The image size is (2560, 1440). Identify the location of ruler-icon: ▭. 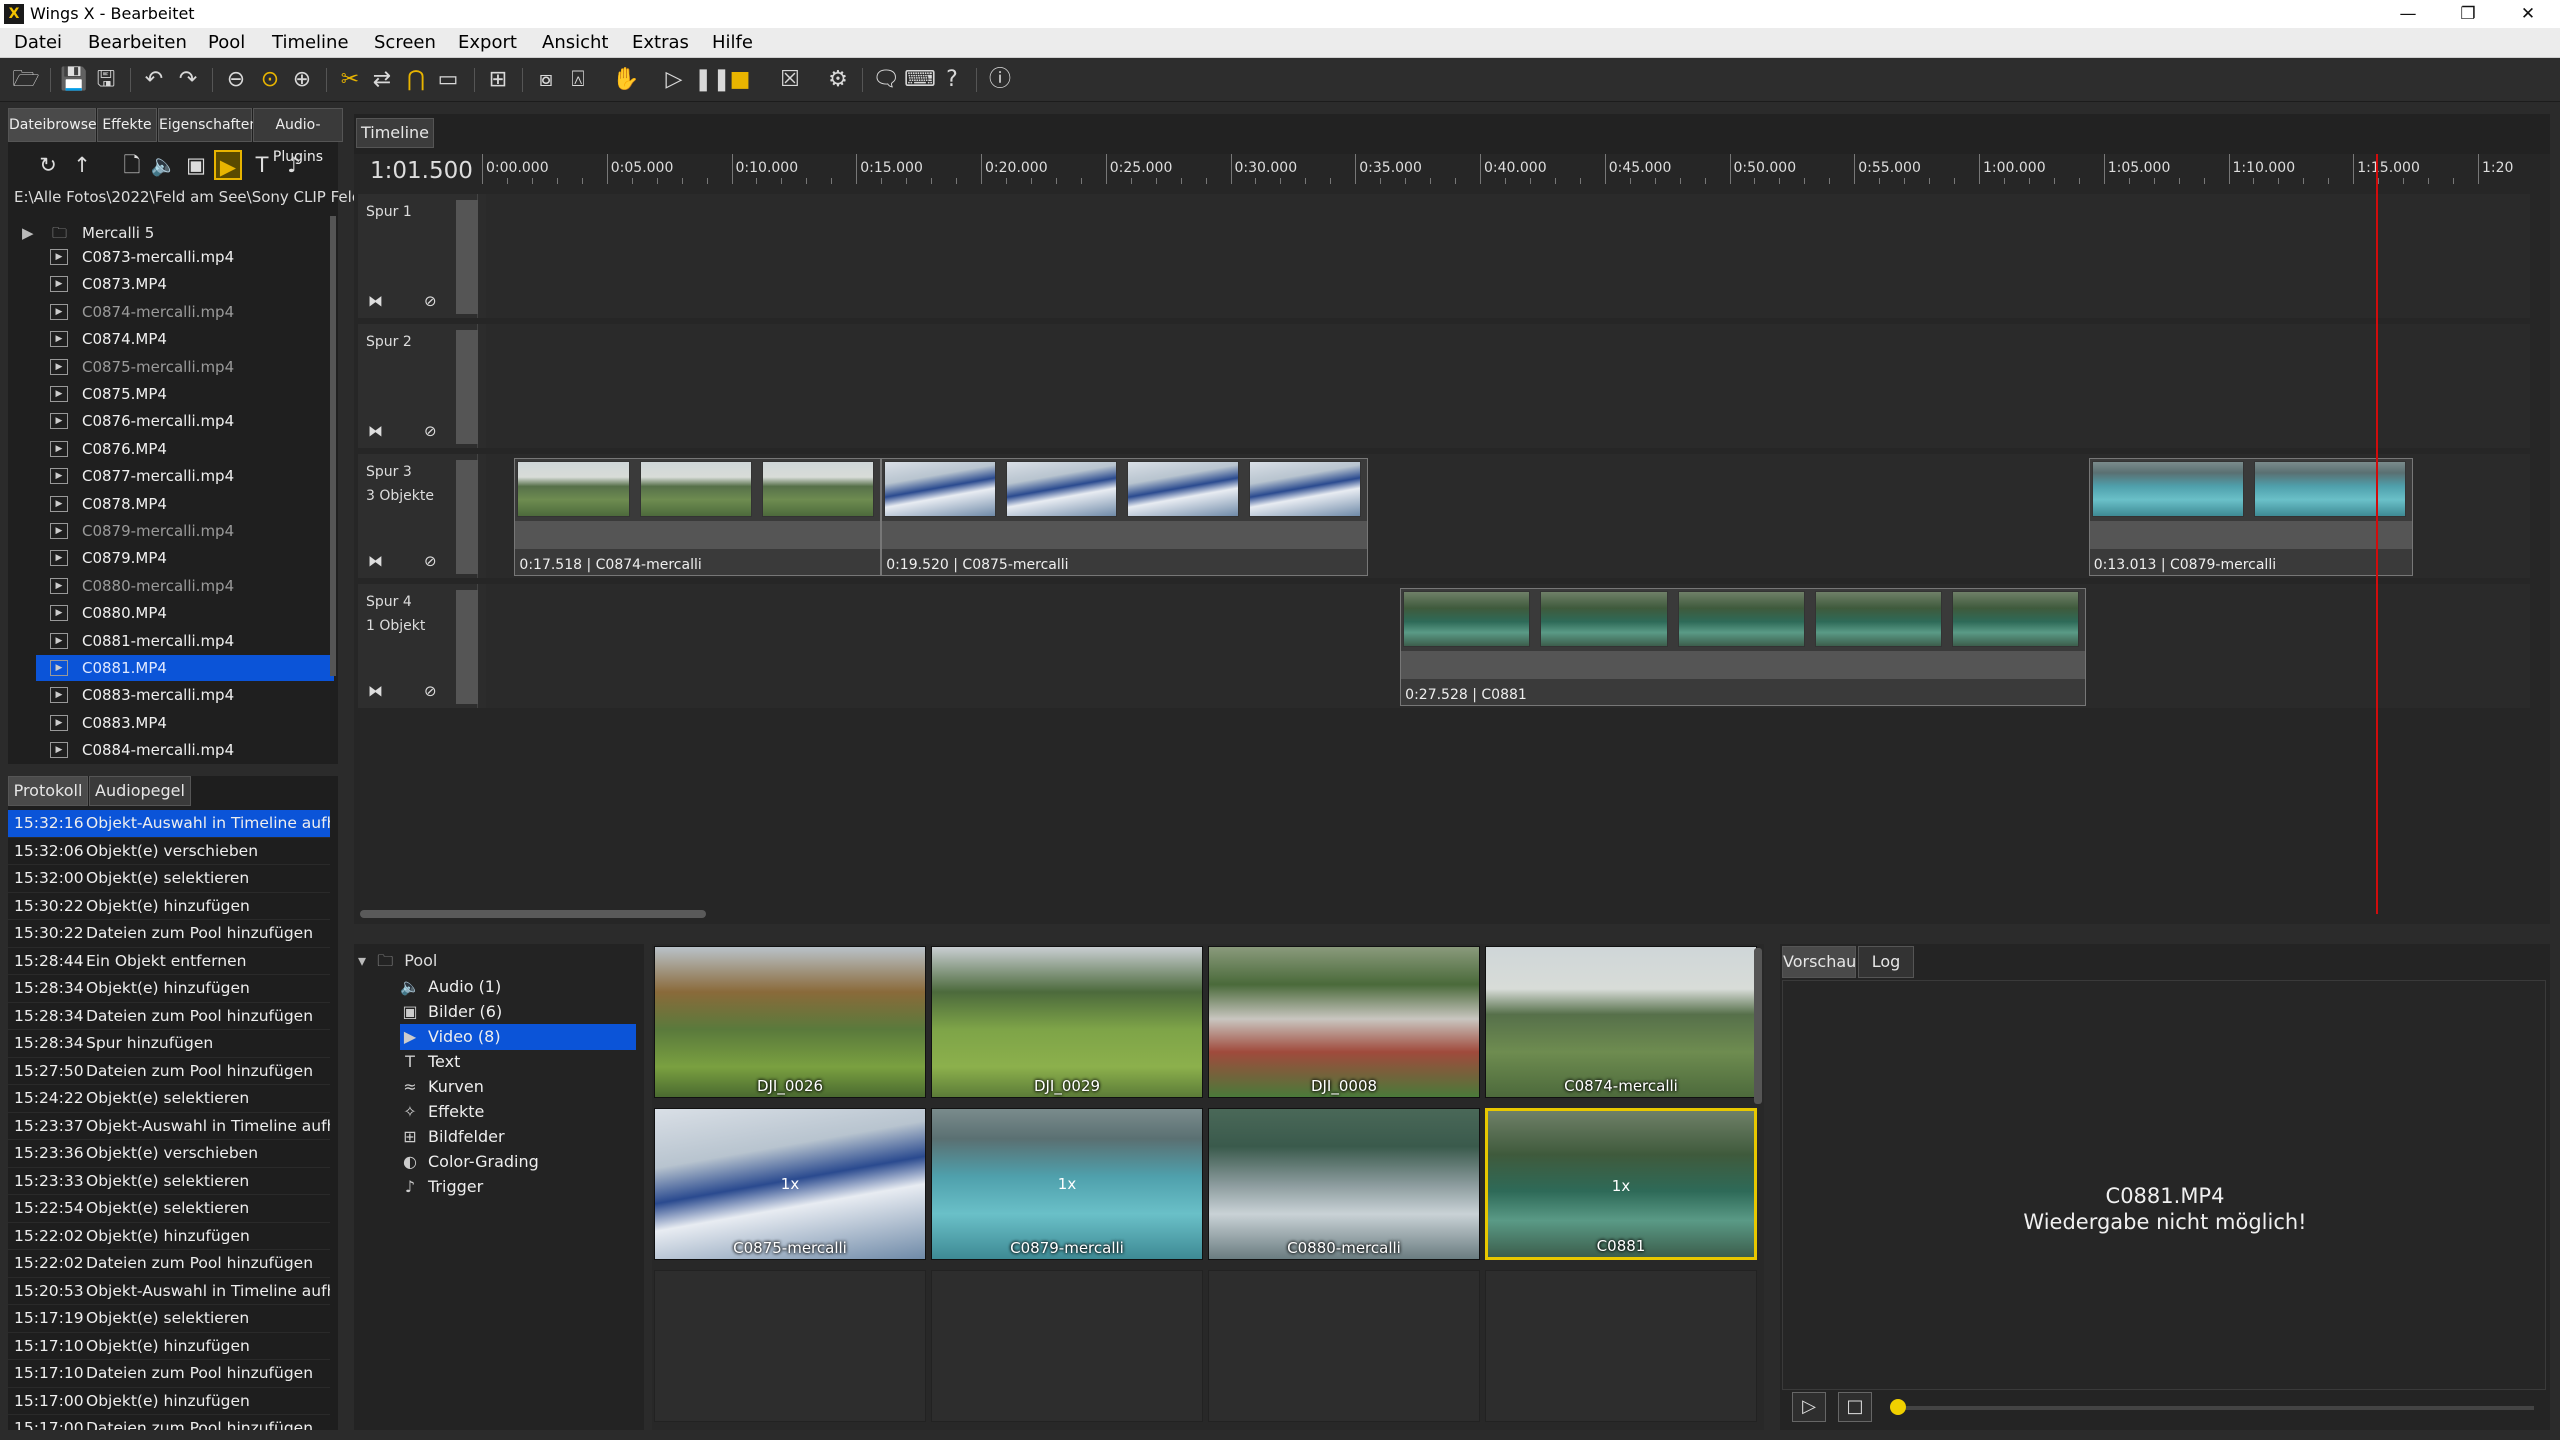
(448, 80).